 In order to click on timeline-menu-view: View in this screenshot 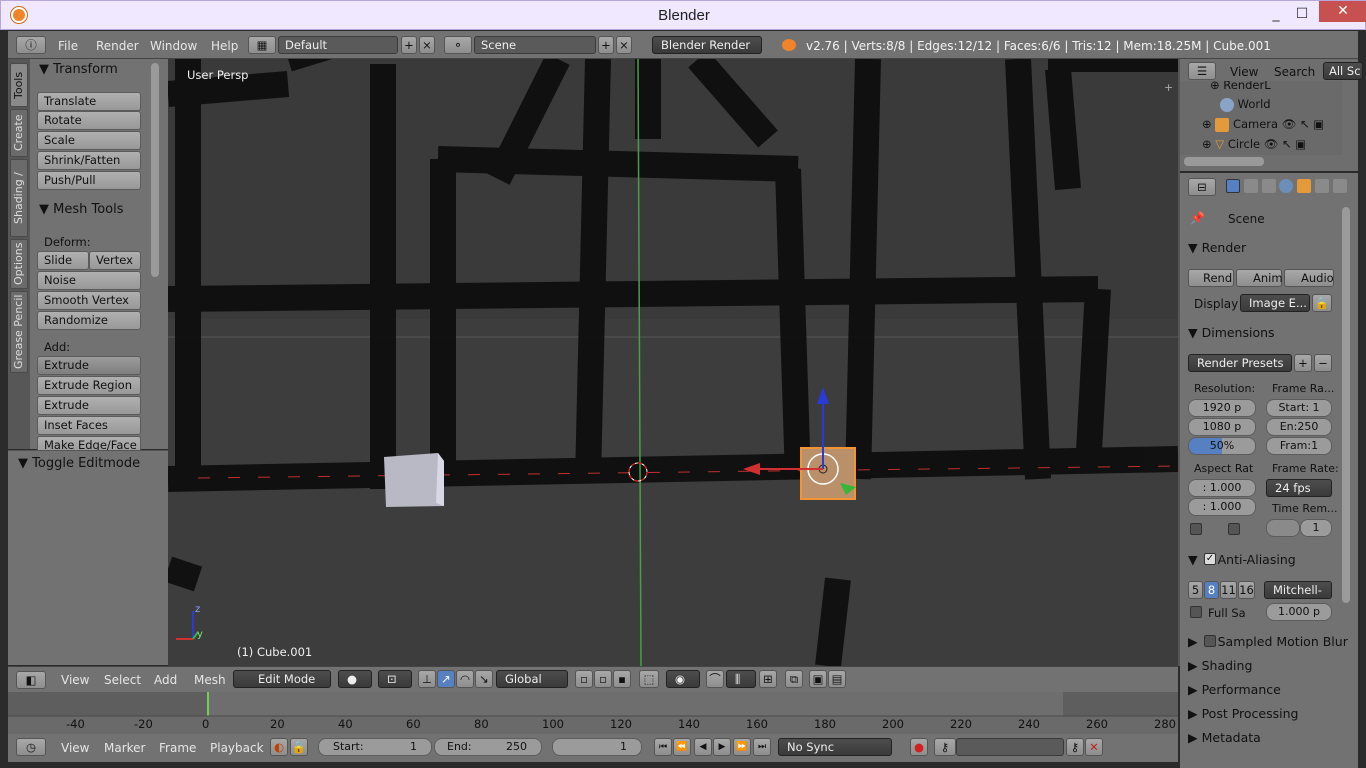, I will do `click(75, 748)`.